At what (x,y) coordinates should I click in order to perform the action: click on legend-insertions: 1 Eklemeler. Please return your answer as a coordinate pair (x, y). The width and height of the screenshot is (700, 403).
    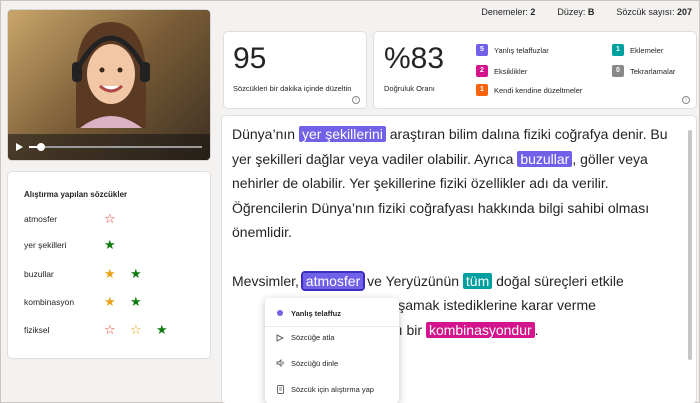
    Looking at the image, I should click on (637, 50).